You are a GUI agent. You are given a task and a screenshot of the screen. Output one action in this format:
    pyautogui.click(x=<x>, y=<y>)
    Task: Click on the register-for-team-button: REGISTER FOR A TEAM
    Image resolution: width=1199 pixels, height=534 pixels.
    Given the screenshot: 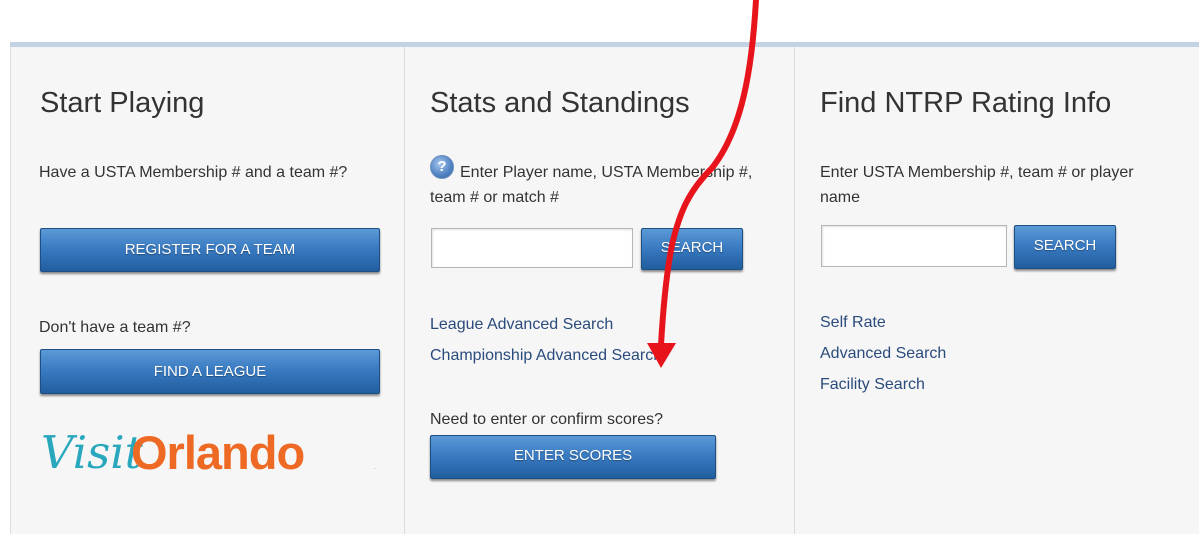 What is the action you would take?
    pyautogui.click(x=210, y=250)
    